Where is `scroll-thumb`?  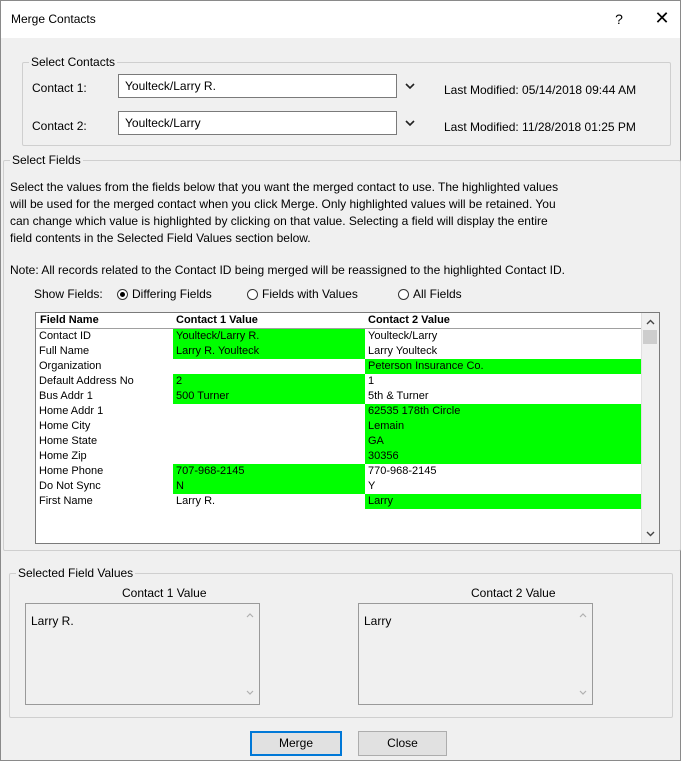
scroll-thumb is located at coordinates (650, 337).